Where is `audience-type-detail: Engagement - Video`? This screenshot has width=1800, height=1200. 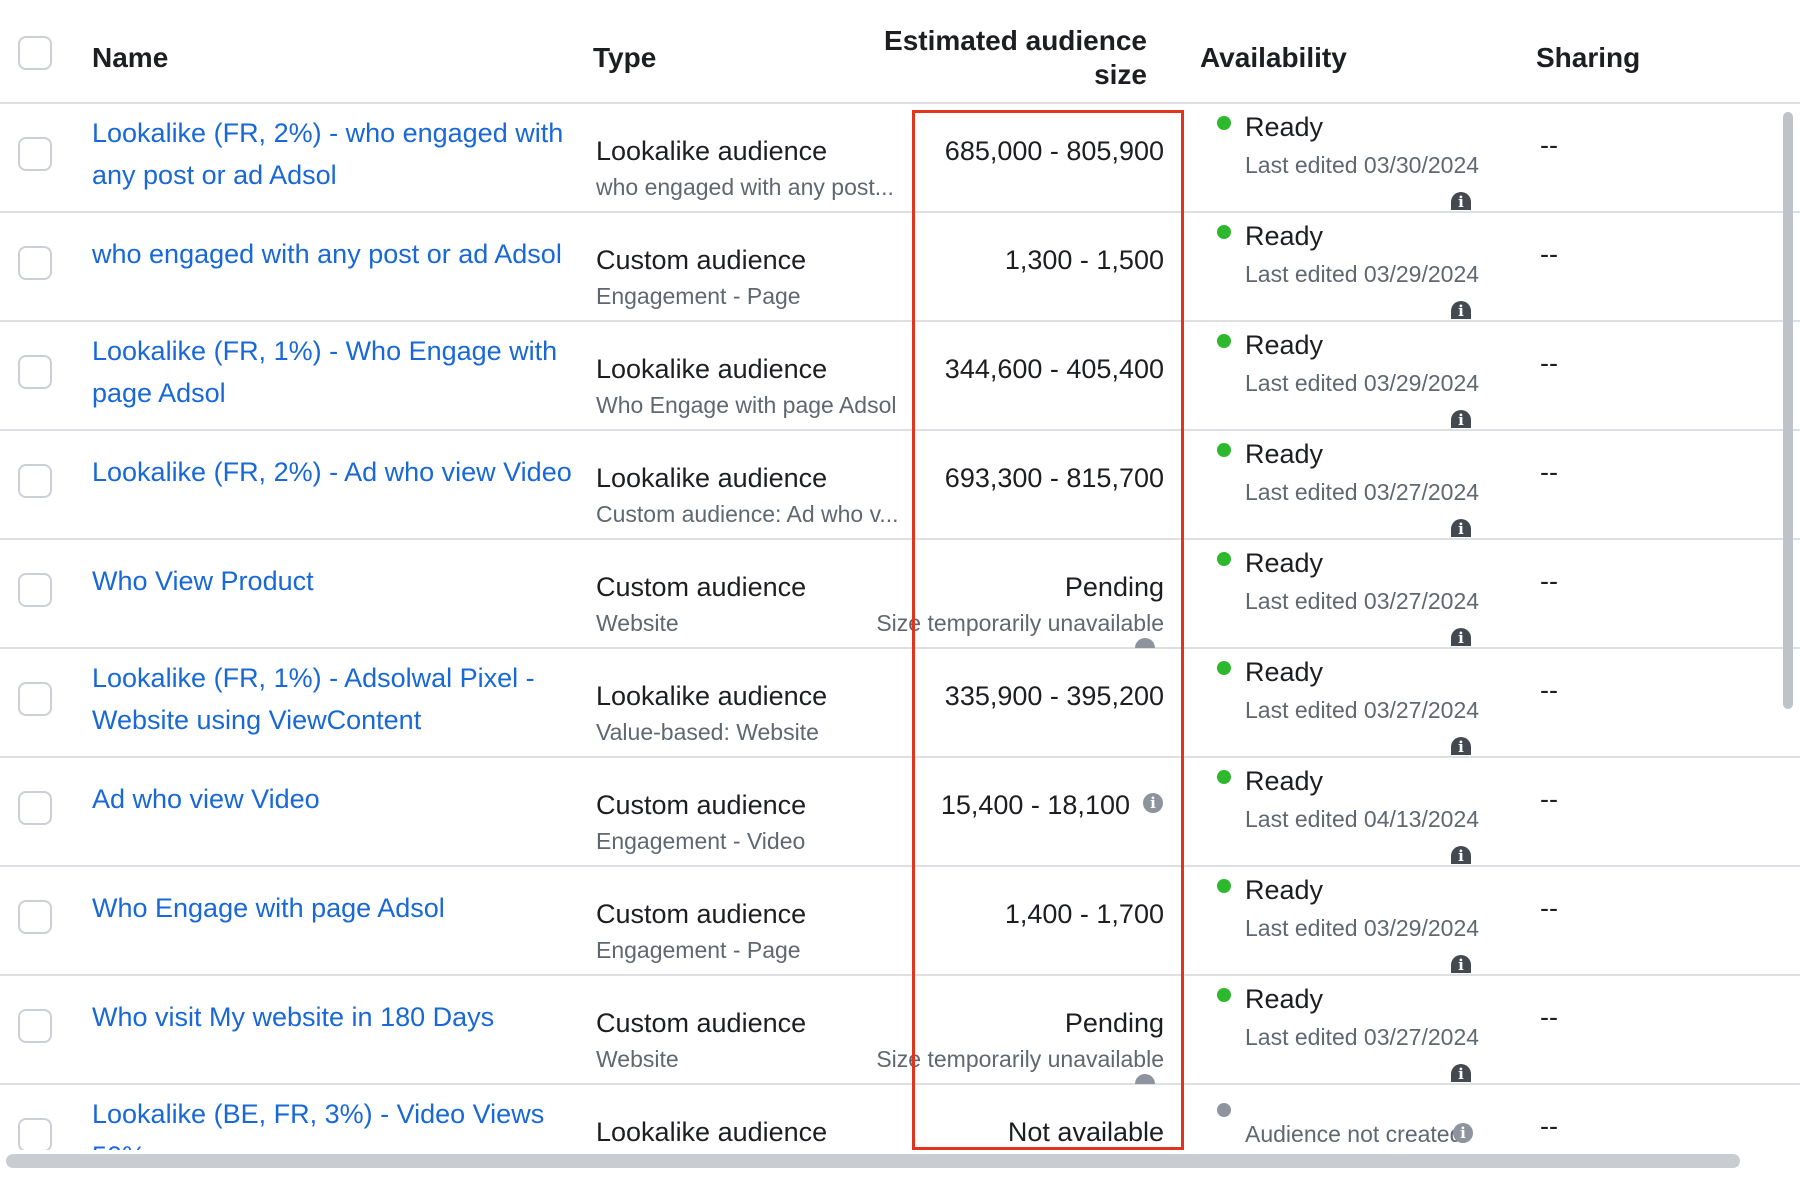 audience-type-detail: Engagement - Video is located at coordinates (701, 841).